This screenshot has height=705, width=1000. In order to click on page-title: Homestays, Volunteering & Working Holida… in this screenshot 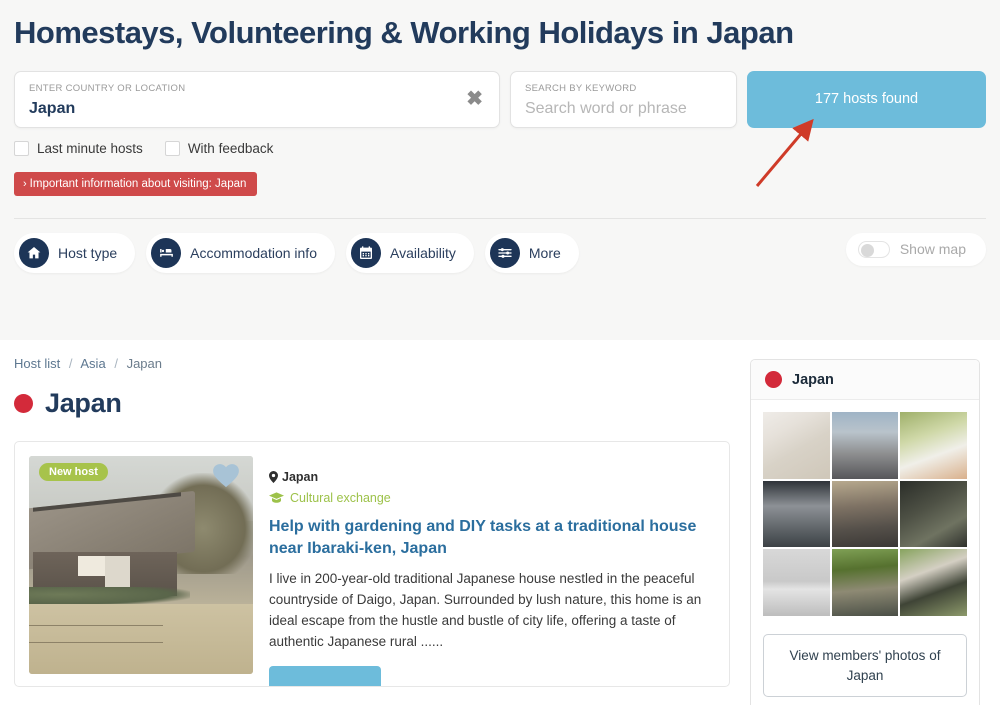, I will do `click(404, 32)`.